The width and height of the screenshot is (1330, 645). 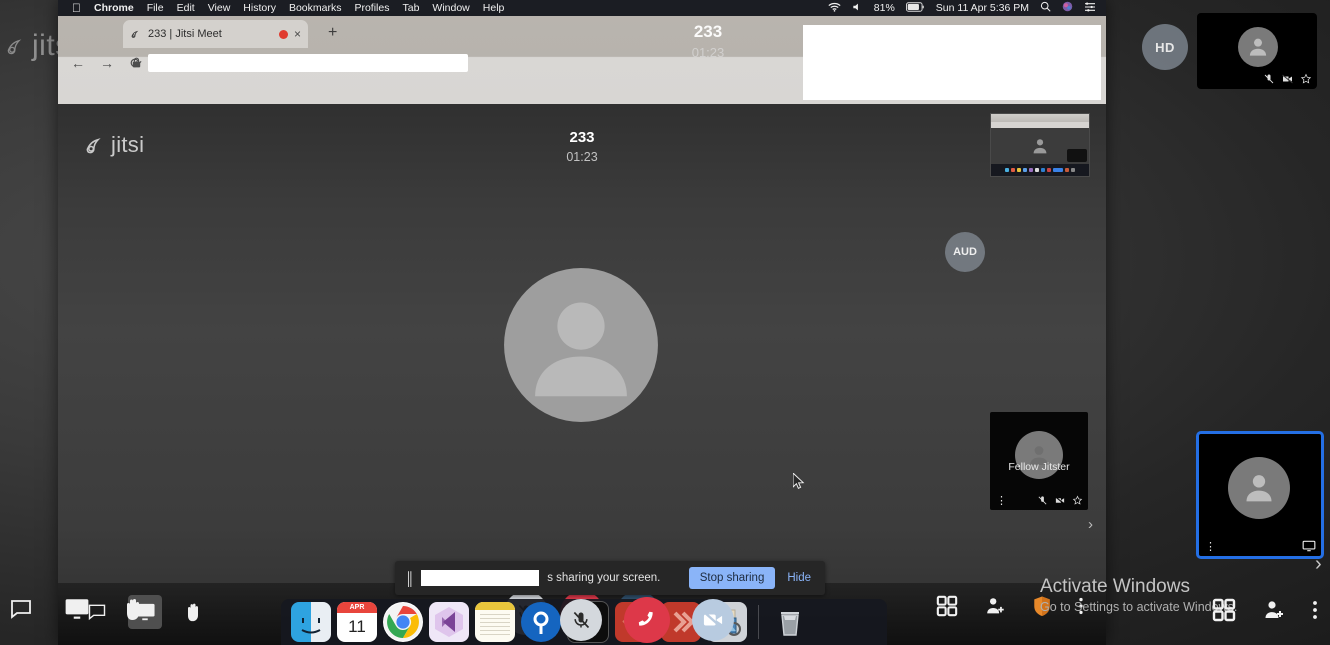 I want to click on redacted-sharer-name, so click(x=480, y=578).